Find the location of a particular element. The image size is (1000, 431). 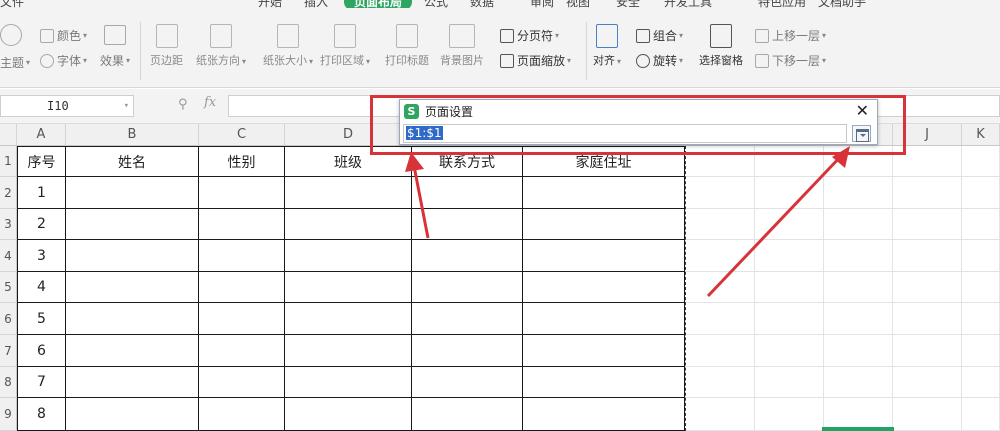

table-cell: 2 is located at coordinates (41, 224).